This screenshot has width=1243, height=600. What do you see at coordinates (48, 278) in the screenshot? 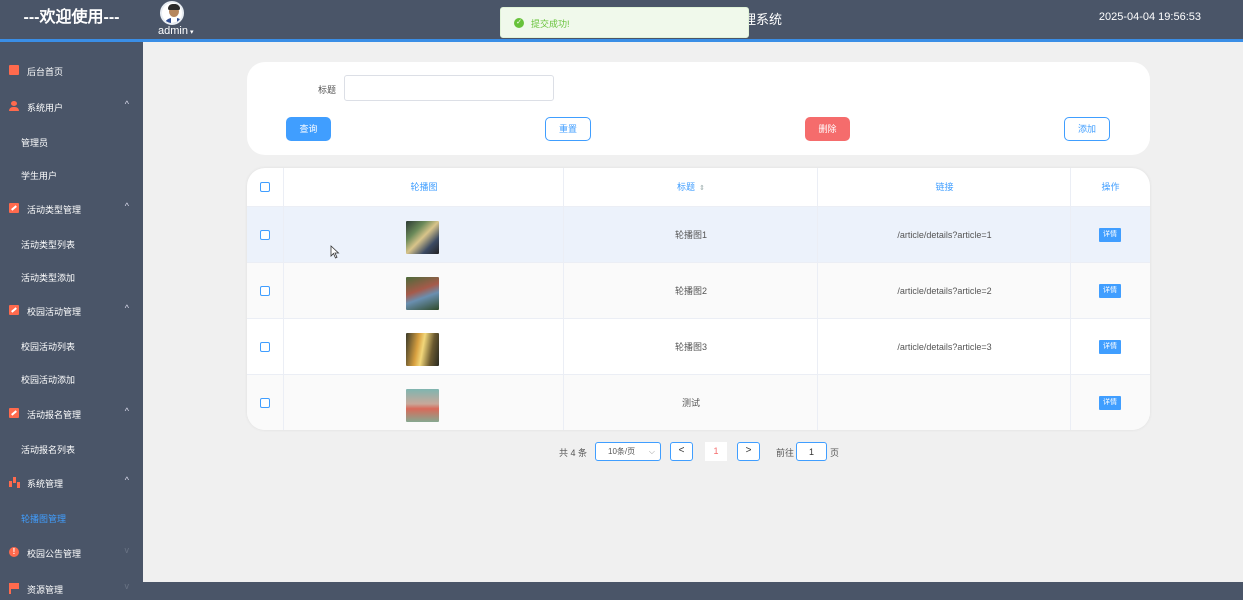
I see `sidebar-item-label: 活动类型添加` at bounding box center [48, 278].